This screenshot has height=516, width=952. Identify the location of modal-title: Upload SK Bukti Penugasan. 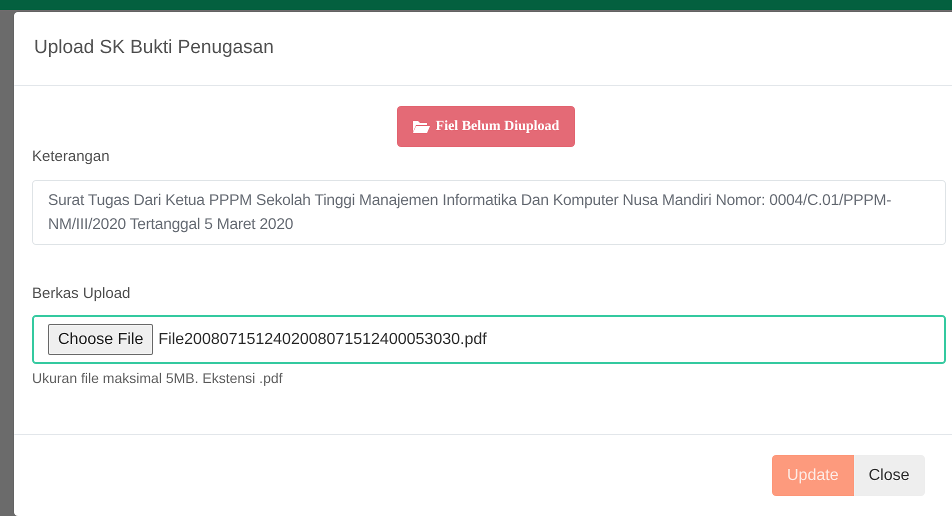
(154, 48).